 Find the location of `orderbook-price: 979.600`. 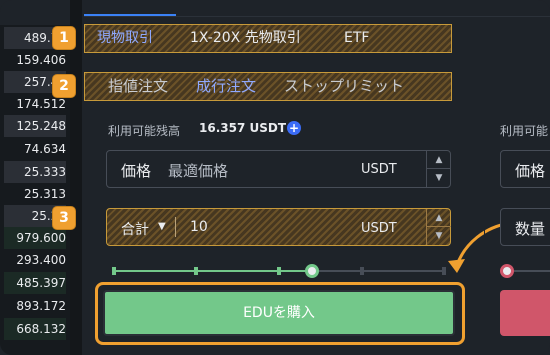

orderbook-price: 979.600 is located at coordinates (35, 238).